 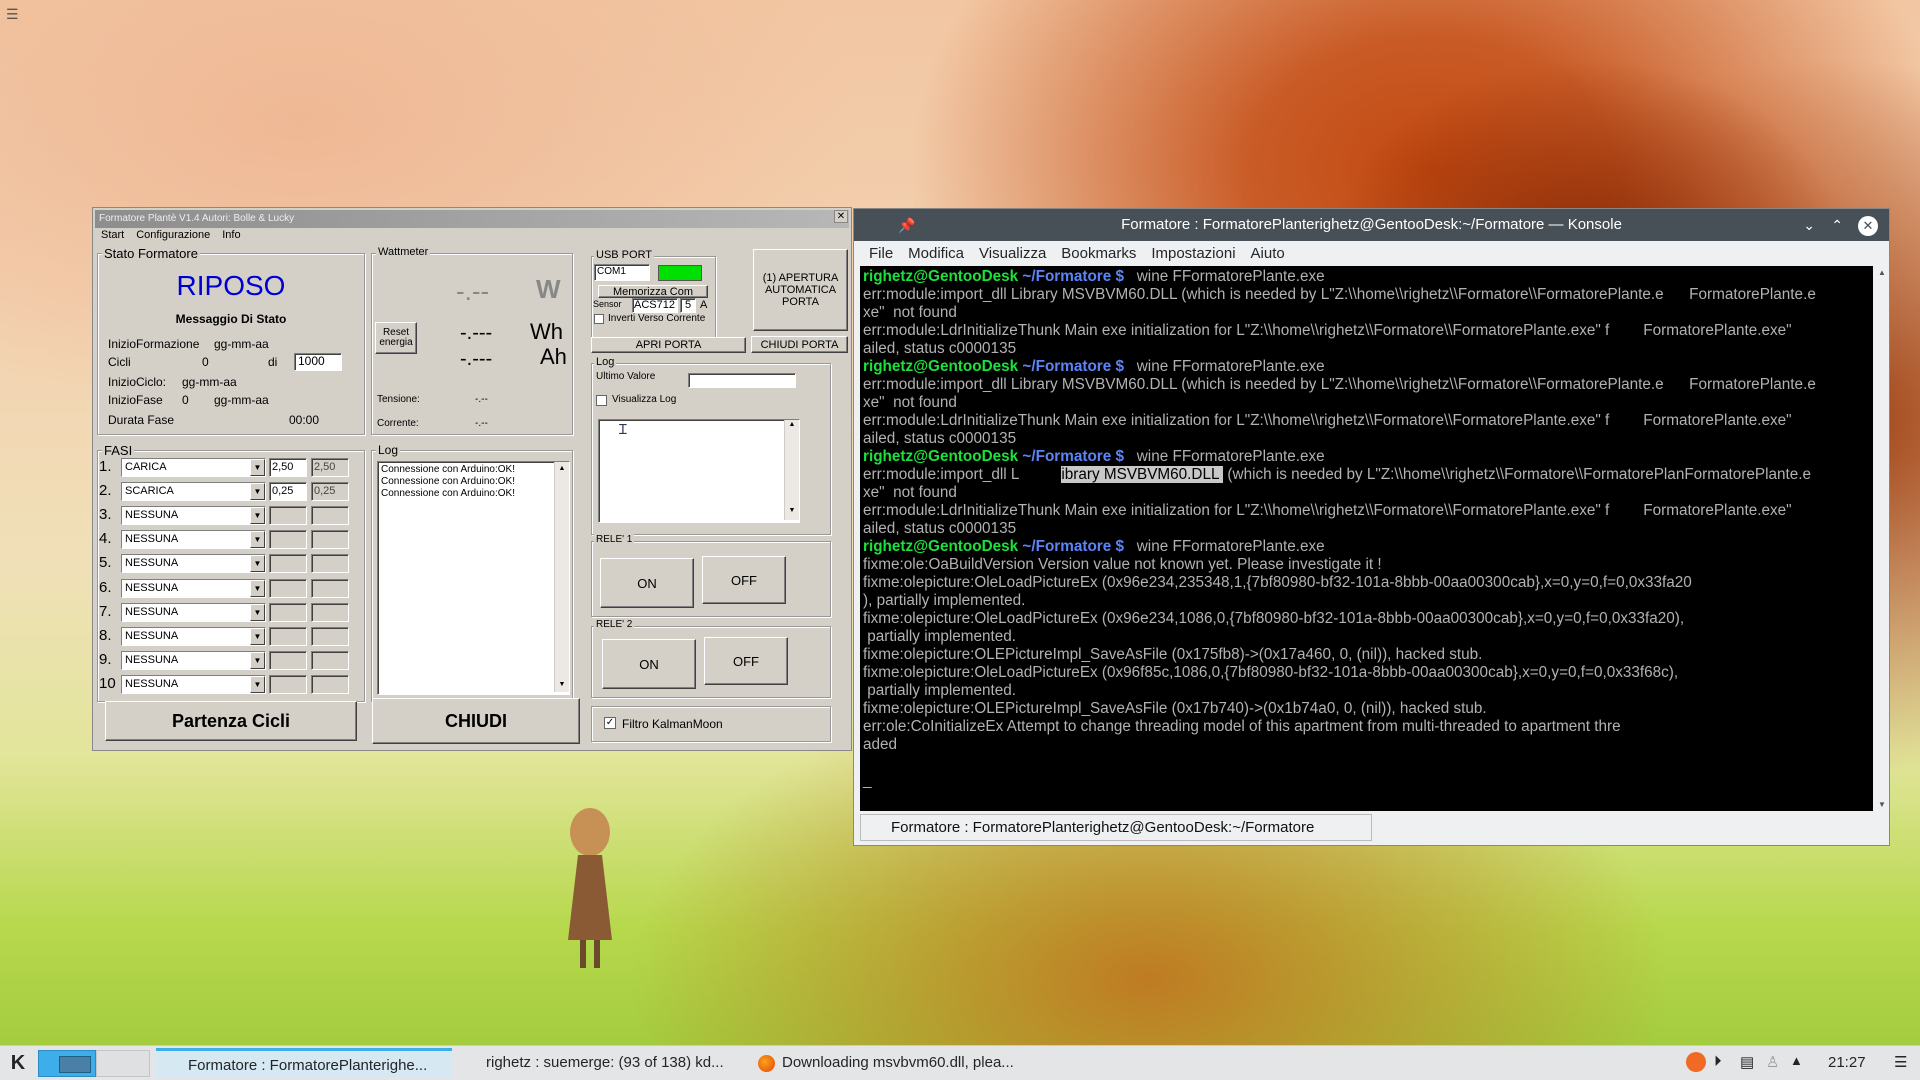 What do you see at coordinates (1268, 254) in the screenshot?
I see `menu-aiuto: Aiuto` at bounding box center [1268, 254].